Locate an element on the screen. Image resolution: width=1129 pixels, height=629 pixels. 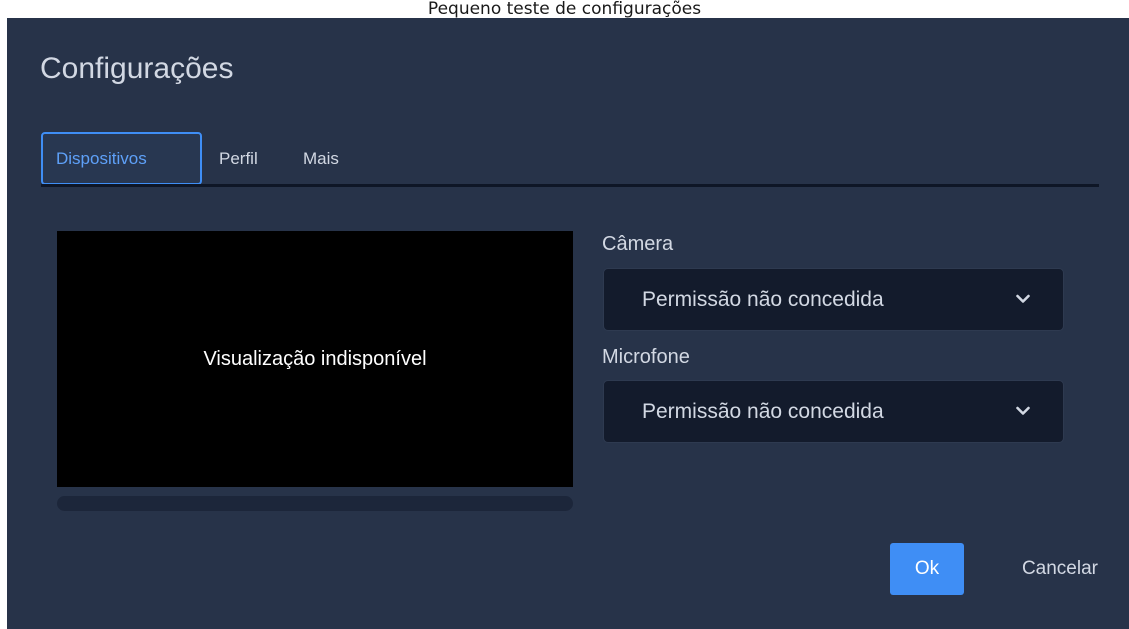
camera-select-value: Permissão não concedida is located at coordinates (763, 299).